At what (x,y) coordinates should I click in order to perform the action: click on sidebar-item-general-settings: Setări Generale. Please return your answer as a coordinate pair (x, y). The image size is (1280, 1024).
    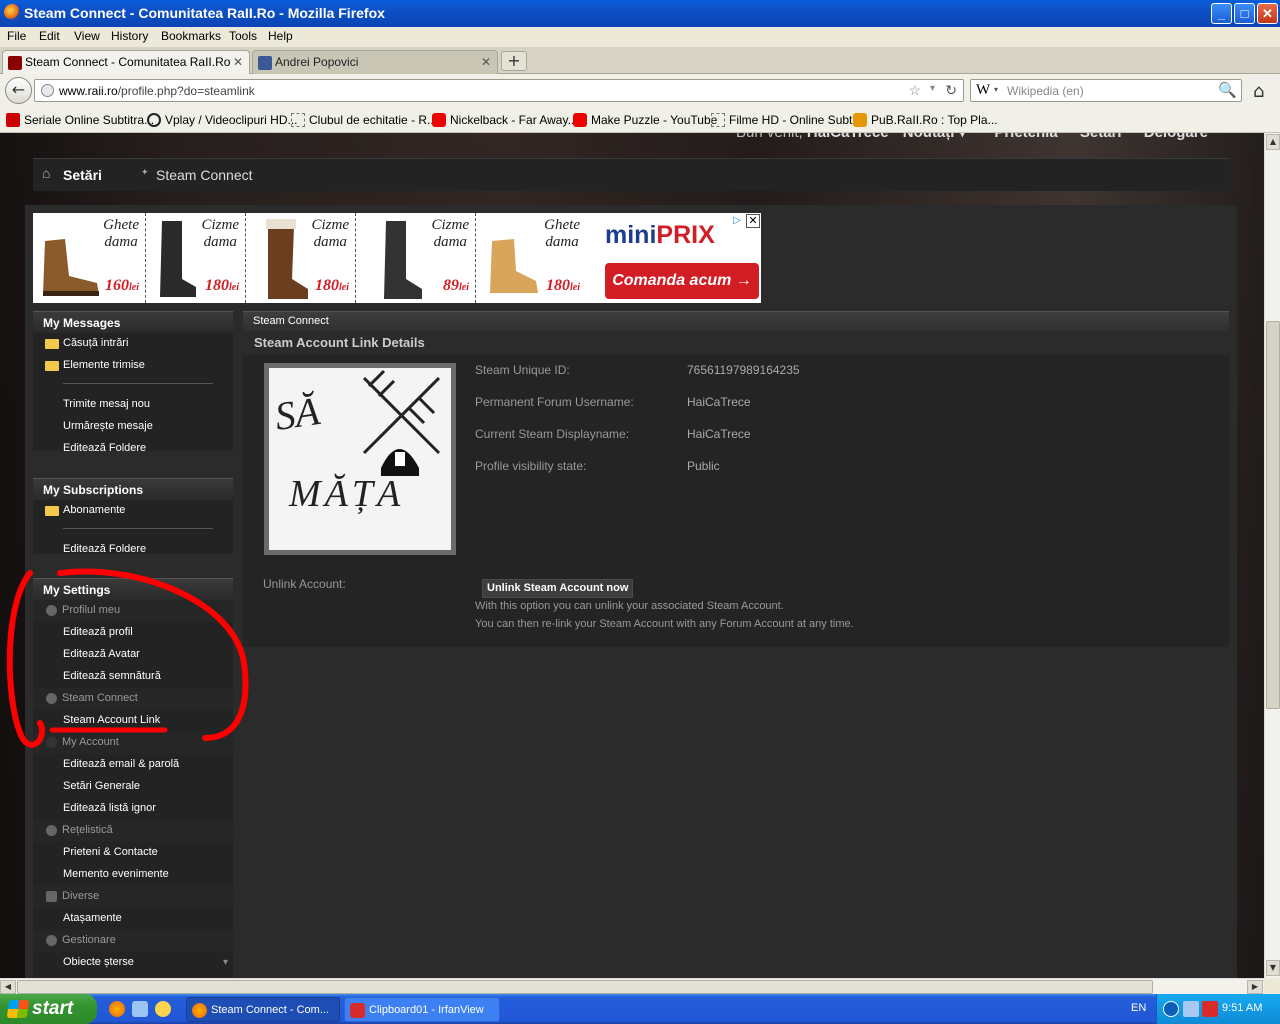
    Looking at the image, I should click on (133, 787).